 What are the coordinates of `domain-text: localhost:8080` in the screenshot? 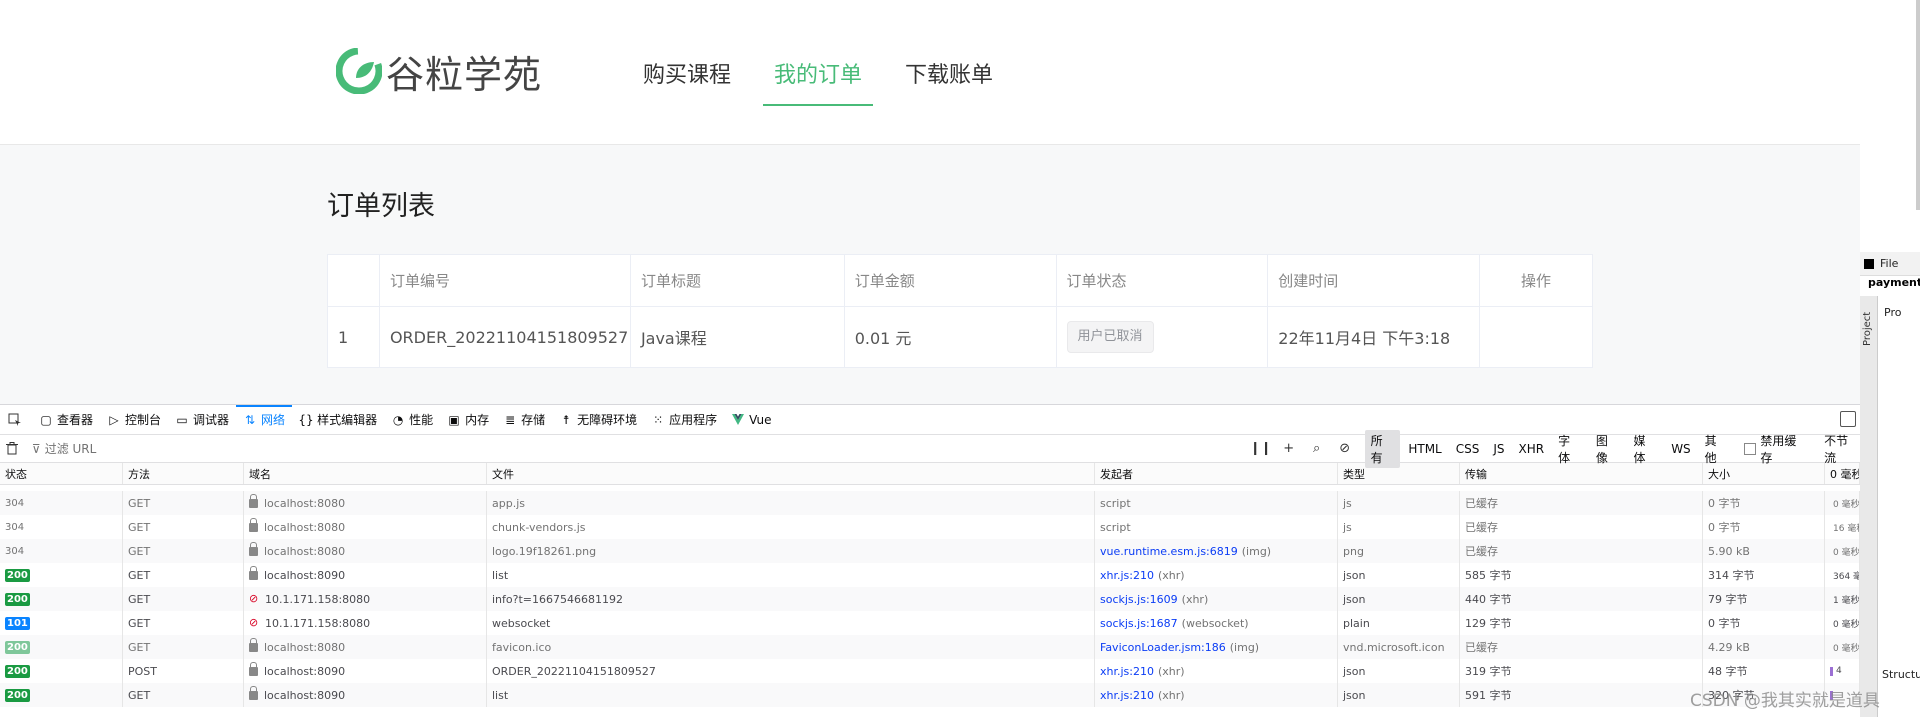 It's located at (305, 503).